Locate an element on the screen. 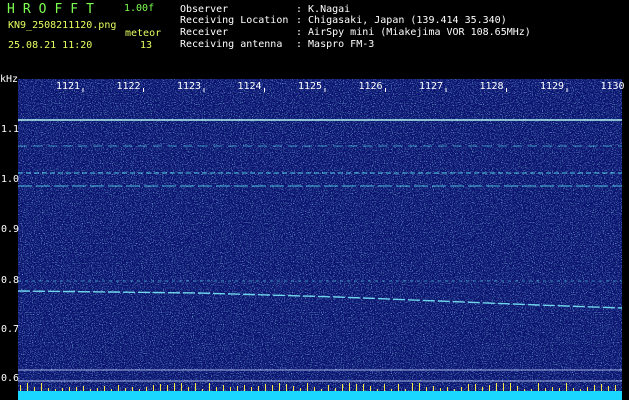 Image resolution: width=629 pixels, height=400 pixels. y-tick-label: 0.9 is located at coordinates (10, 229).